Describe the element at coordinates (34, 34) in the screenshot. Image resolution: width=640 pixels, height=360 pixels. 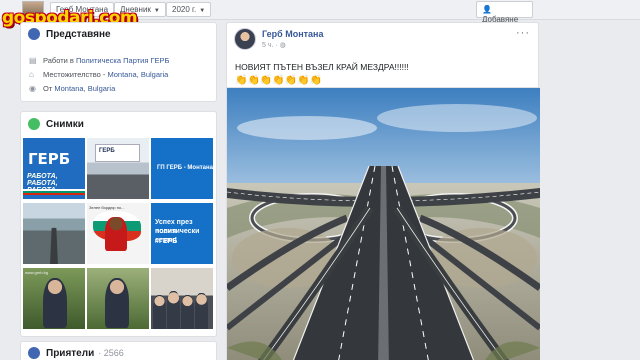
I see `globe-icon` at that location.